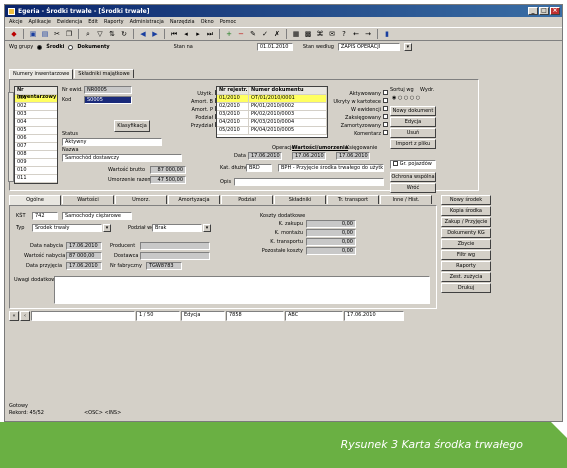 The image size is (567, 468). Describe the element at coordinates (228, 22) in the screenshot. I see `menu-item: Pomoc` at that location.